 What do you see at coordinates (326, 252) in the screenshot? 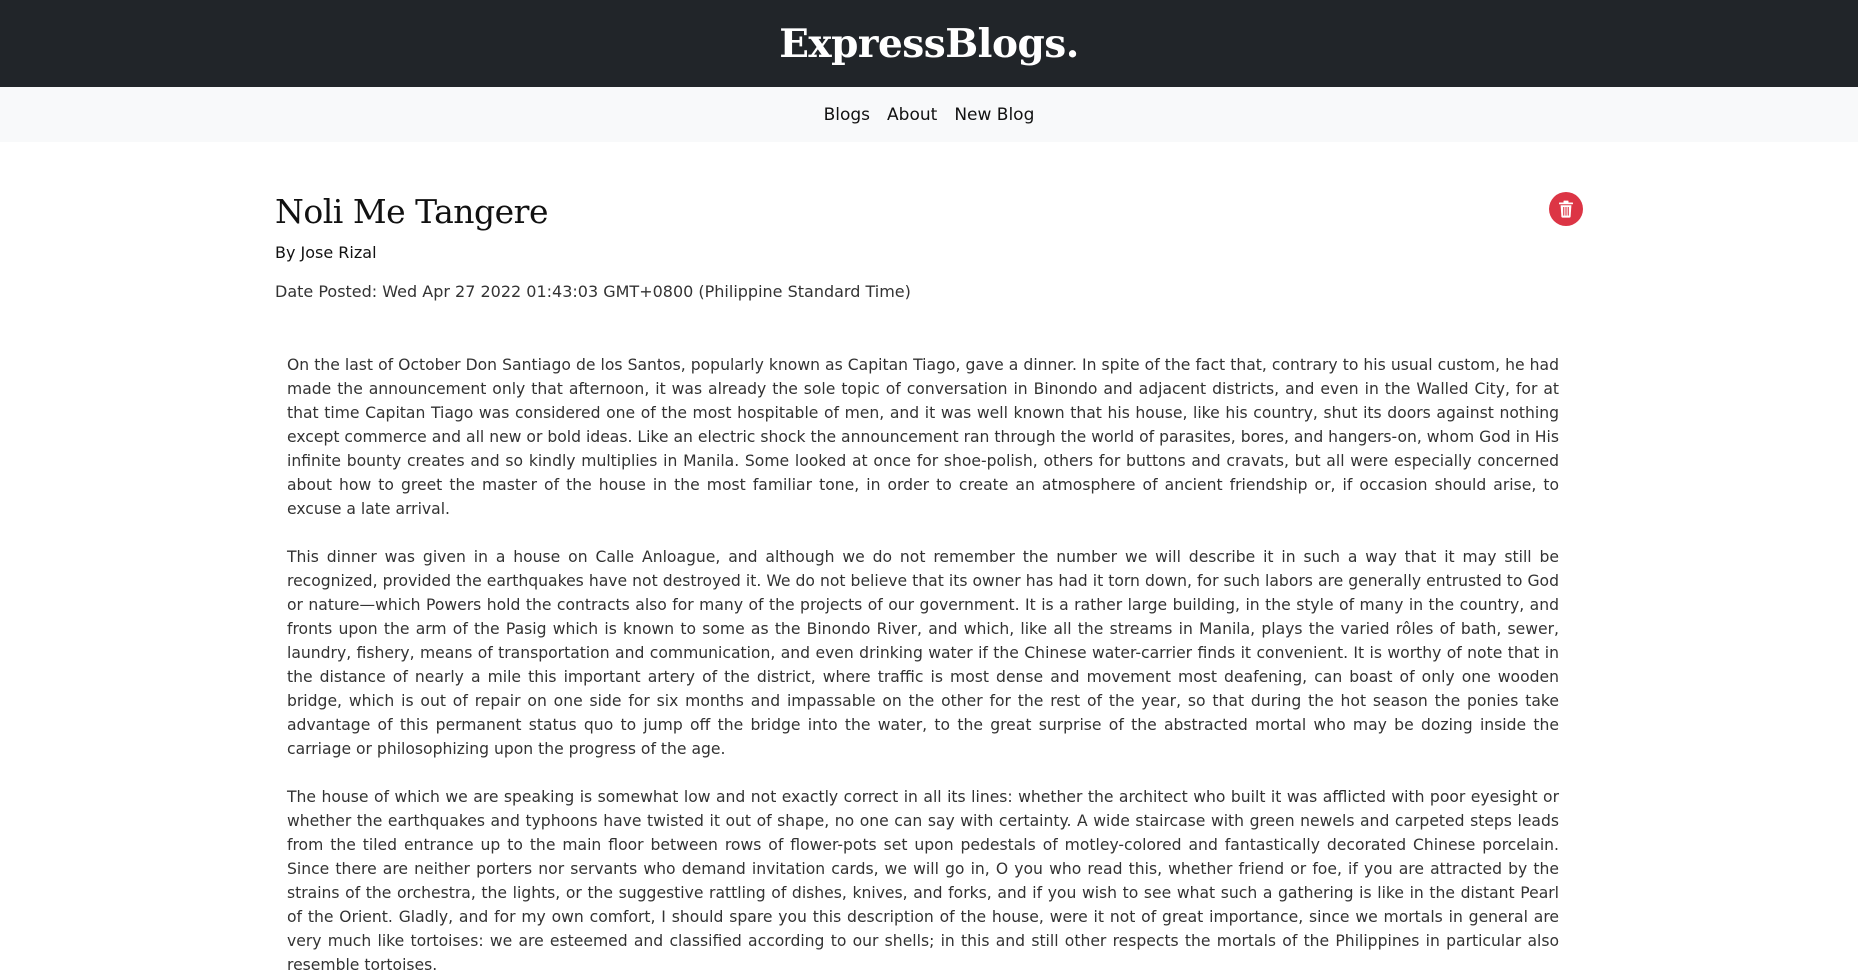
I see `post-author: By Jose Rizal` at bounding box center [326, 252].